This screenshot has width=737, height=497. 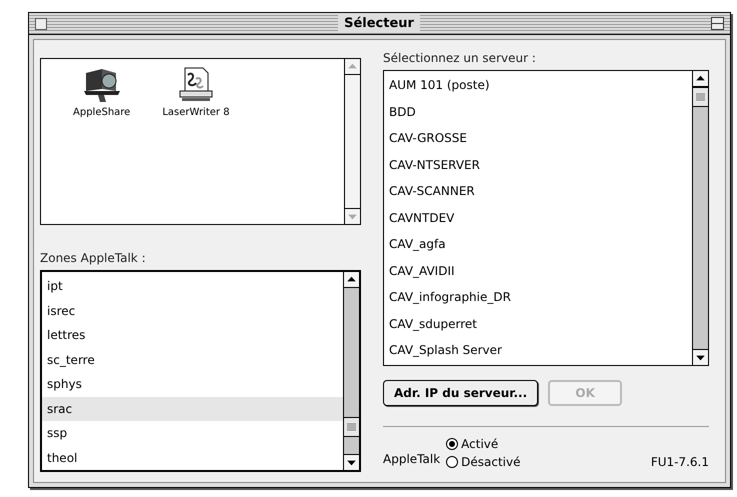 What do you see at coordinates (717, 23) in the screenshot?
I see `collapse-box-icon` at bounding box center [717, 23].